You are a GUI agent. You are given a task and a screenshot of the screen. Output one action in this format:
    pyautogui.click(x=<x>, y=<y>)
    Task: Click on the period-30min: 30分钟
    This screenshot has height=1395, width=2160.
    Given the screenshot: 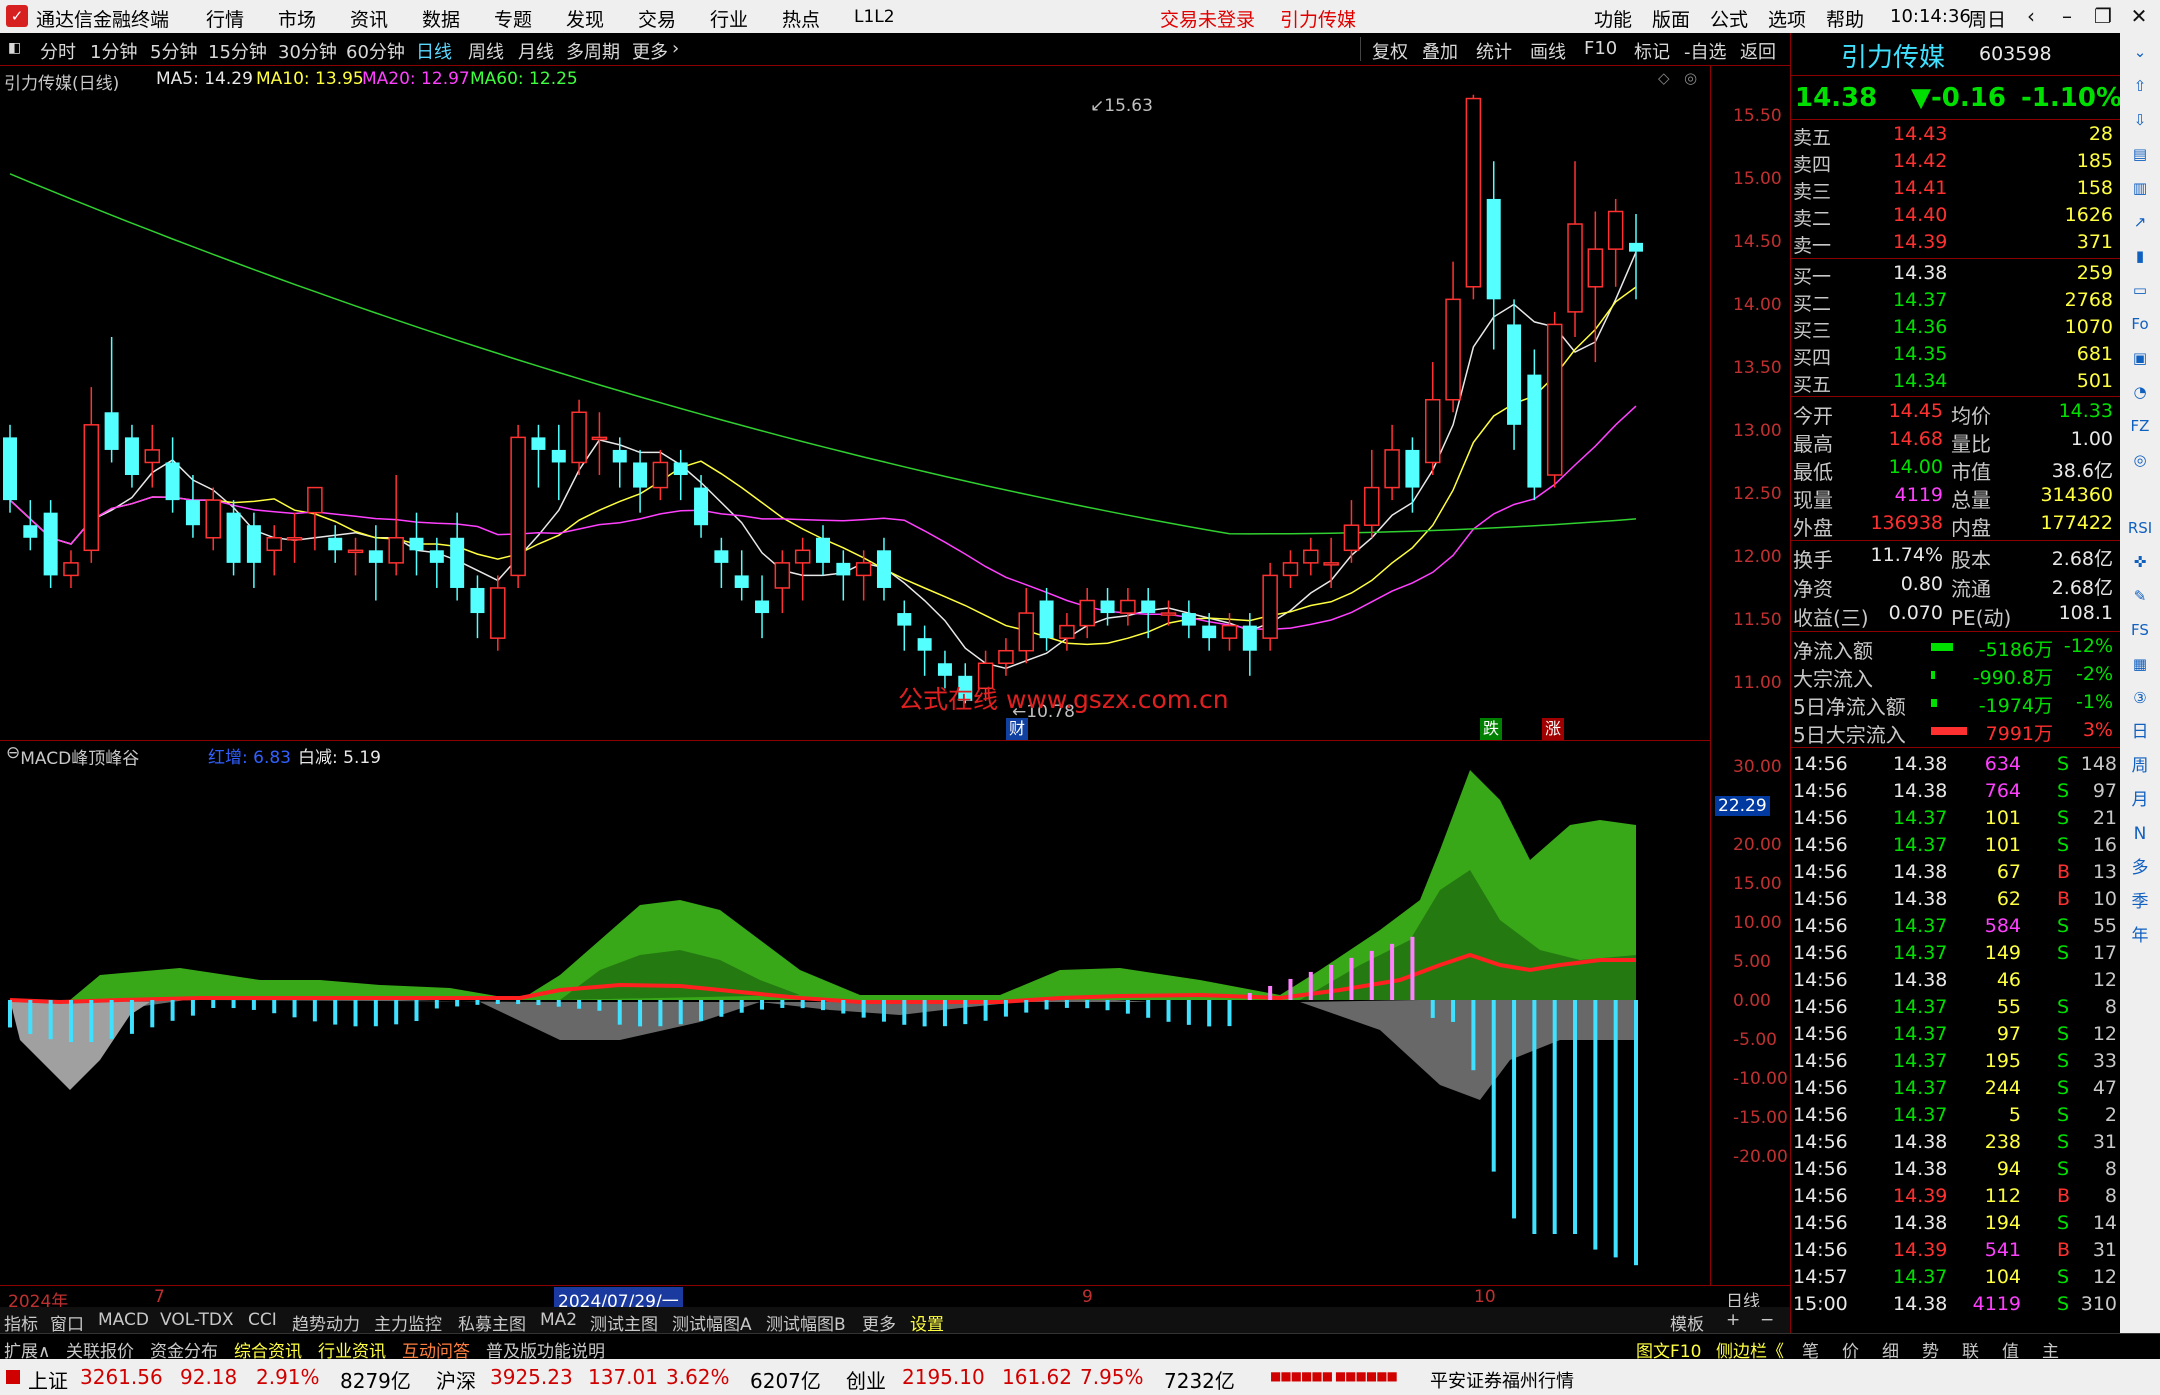 What is the action you would take?
    pyautogui.click(x=307, y=51)
    